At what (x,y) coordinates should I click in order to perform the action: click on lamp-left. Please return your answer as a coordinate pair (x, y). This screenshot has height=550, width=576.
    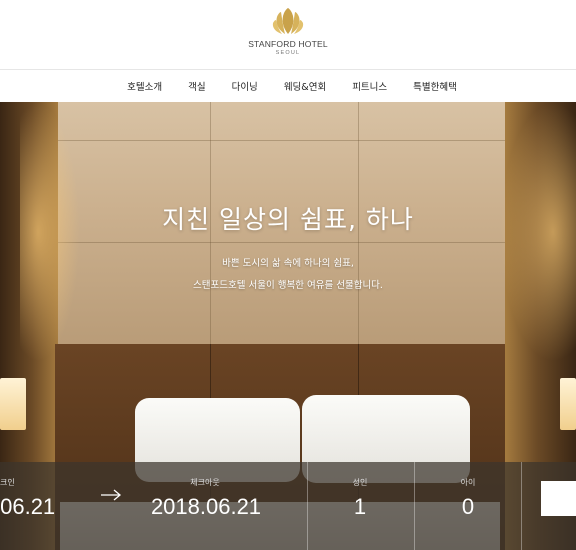
    Looking at the image, I should click on (13, 404).